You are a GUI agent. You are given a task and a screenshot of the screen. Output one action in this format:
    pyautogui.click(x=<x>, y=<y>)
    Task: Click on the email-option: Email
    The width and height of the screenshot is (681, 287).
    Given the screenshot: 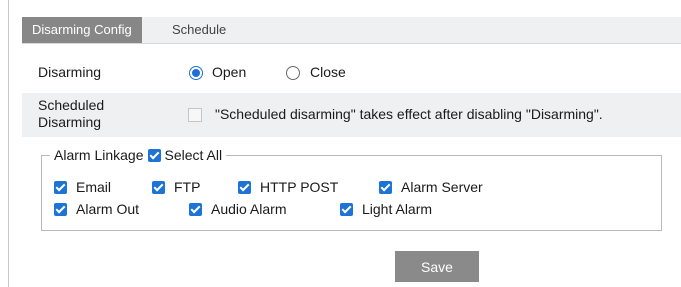 What is the action you would take?
    pyautogui.click(x=82, y=187)
    